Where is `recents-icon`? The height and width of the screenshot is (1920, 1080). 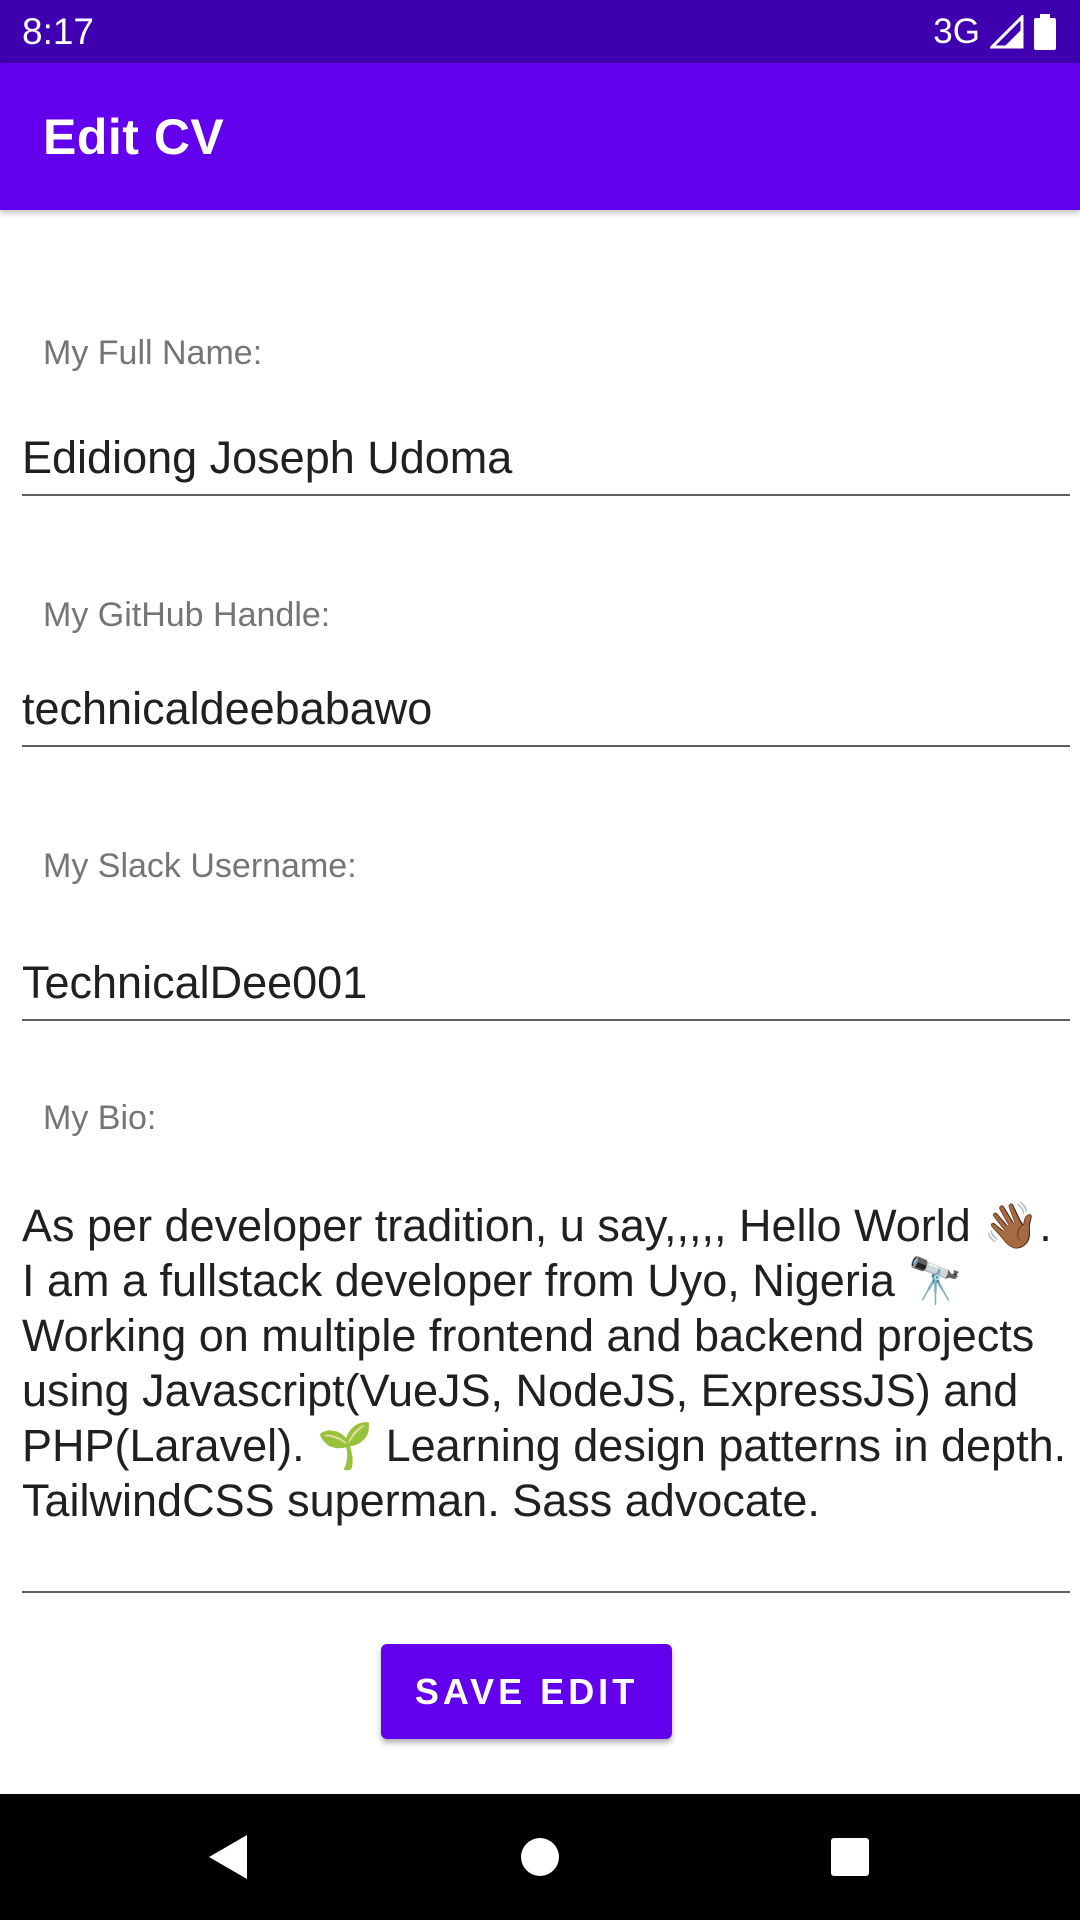
recents-icon is located at coordinates (850, 1857).